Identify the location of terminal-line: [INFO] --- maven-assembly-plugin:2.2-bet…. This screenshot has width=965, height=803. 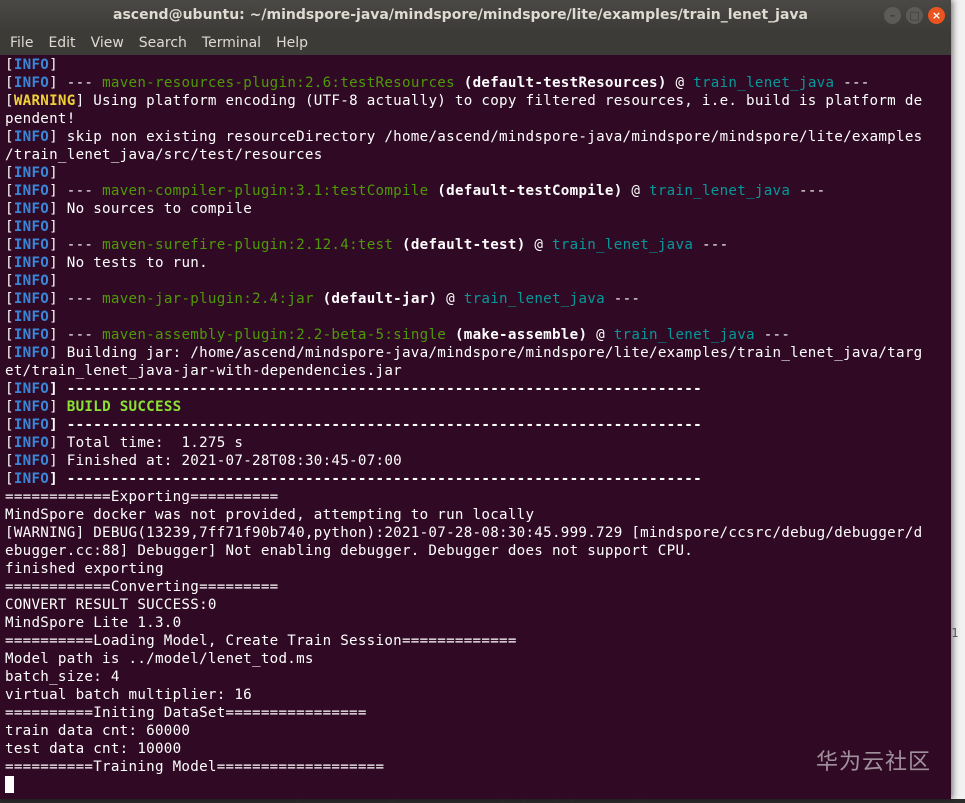
(478, 335).